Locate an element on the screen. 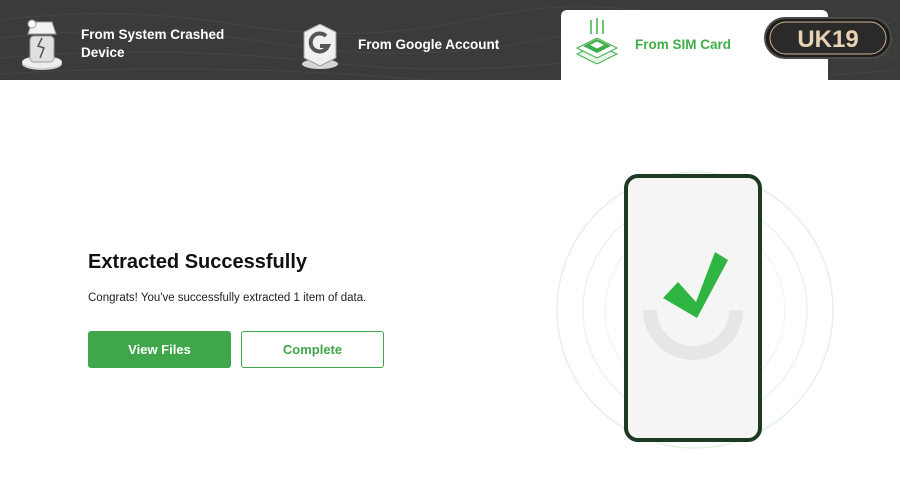 The height and width of the screenshot is (500, 900). tab-google-account: From Google Account is located at coordinates (416, 40).